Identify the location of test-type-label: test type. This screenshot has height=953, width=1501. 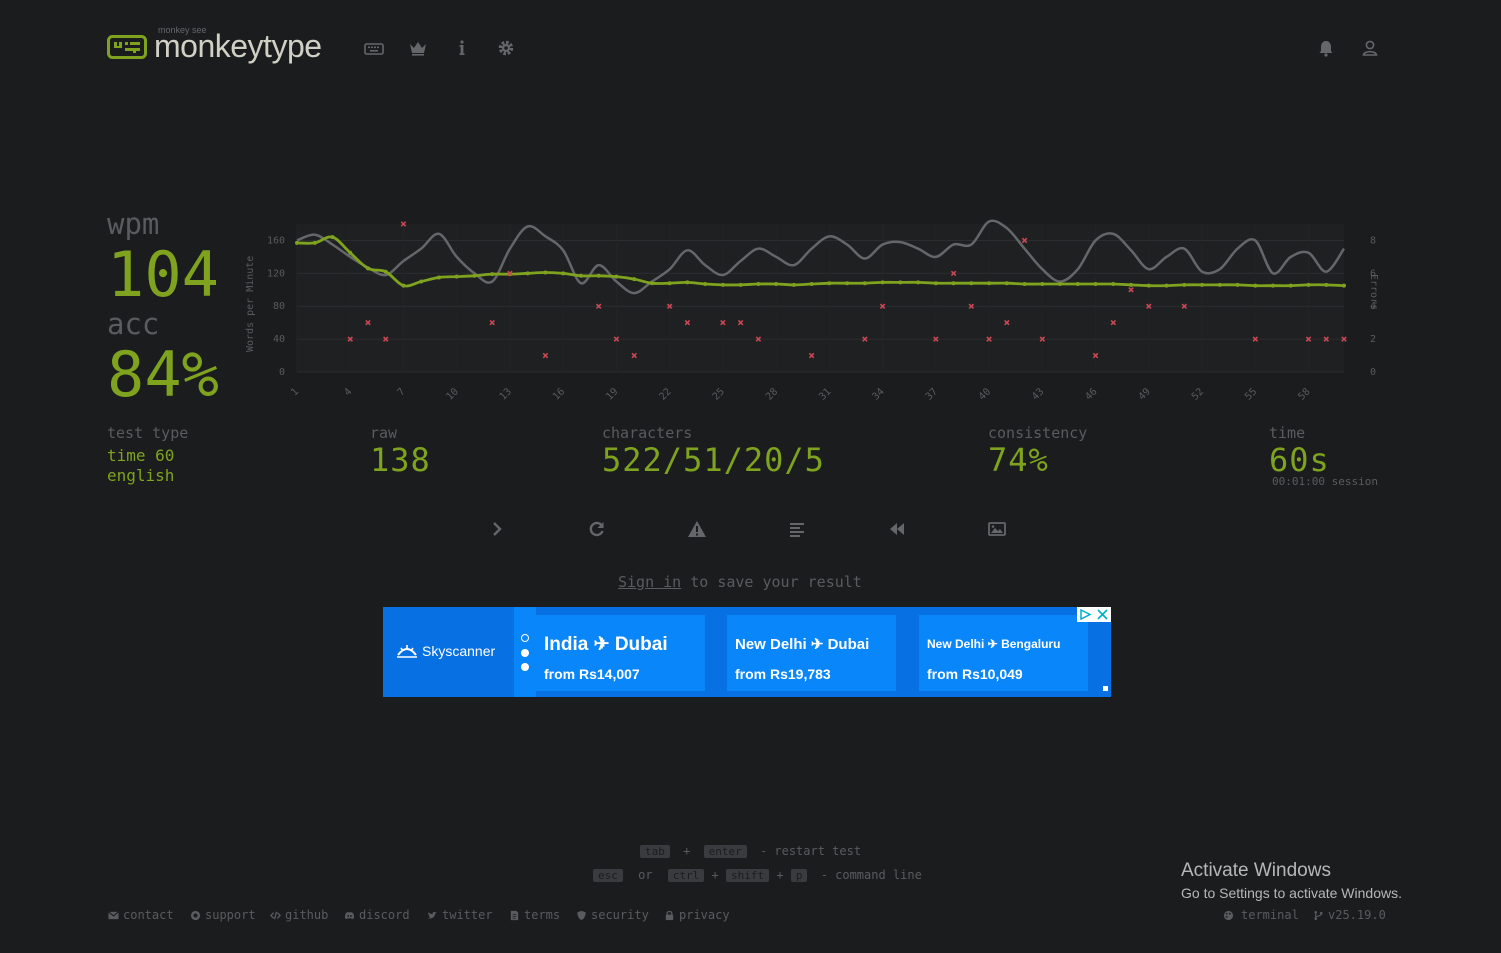
(148, 433).